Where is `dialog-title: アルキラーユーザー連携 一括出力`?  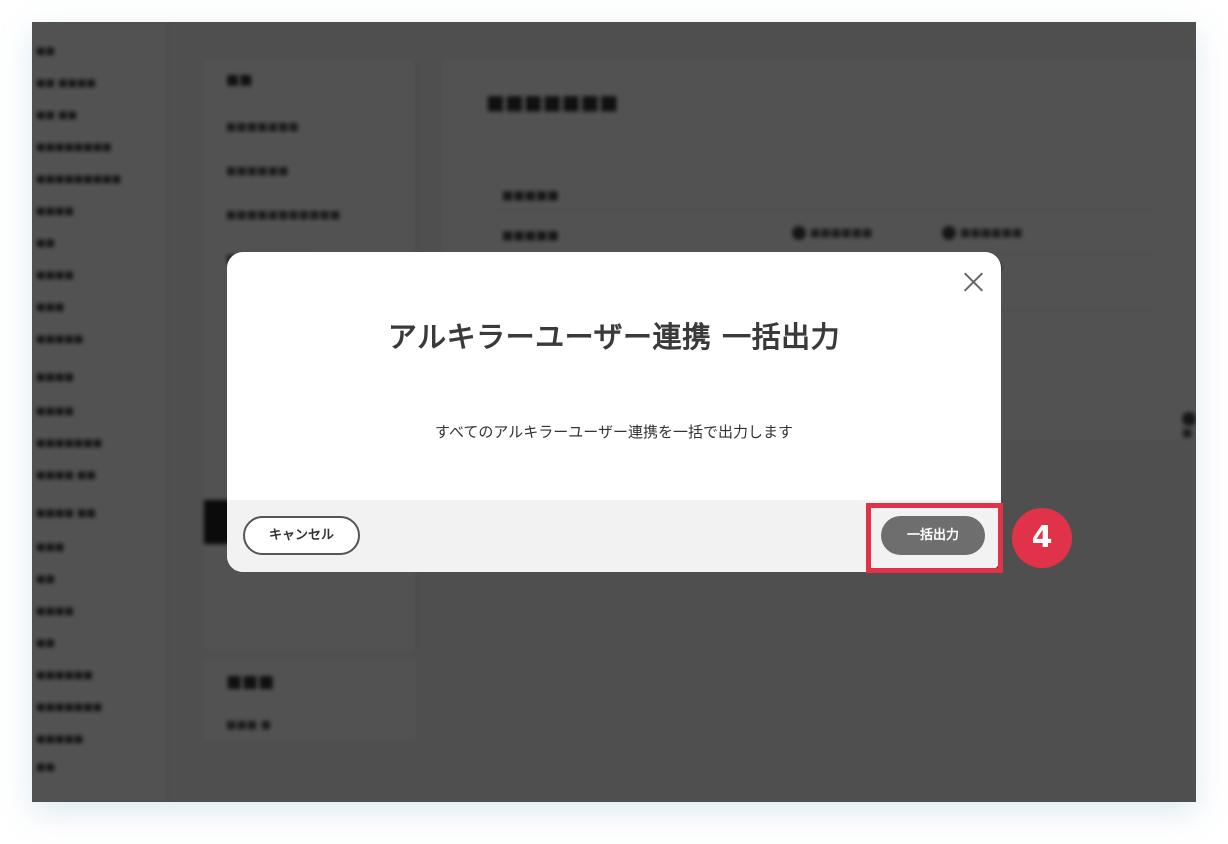
dialog-title: アルキラーユーザー連携 一括出力 is located at coordinates (614, 337).